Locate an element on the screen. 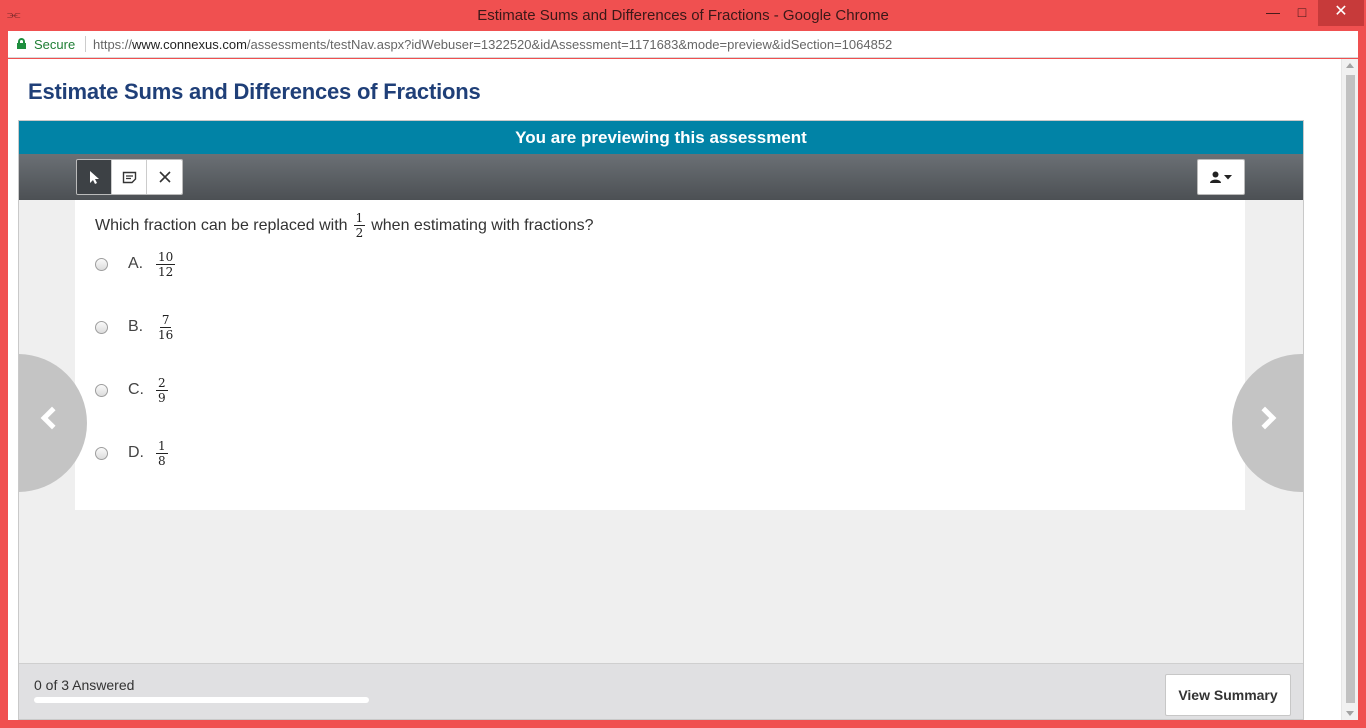 This screenshot has width=1366, height=728. maximize-button: □ is located at coordinates (1302, 13).